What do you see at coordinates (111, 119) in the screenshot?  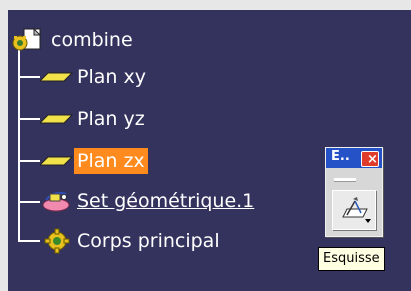 I see `tree-item-label: Plan yz` at bounding box center [111, 119].